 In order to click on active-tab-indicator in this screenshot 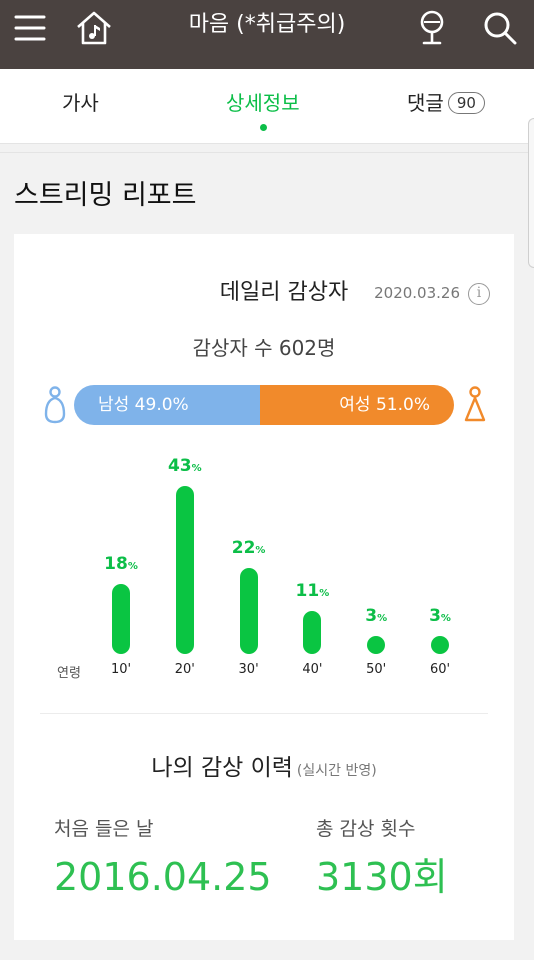, I will do `click(263, 127)`.